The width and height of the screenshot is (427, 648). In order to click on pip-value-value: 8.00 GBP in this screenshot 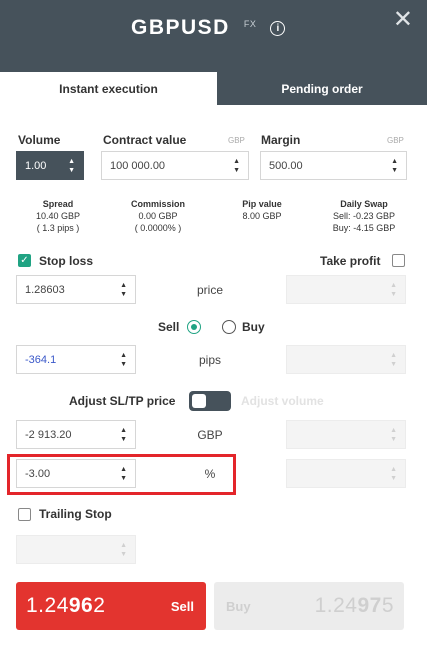, I will do `click(262, 216)`.